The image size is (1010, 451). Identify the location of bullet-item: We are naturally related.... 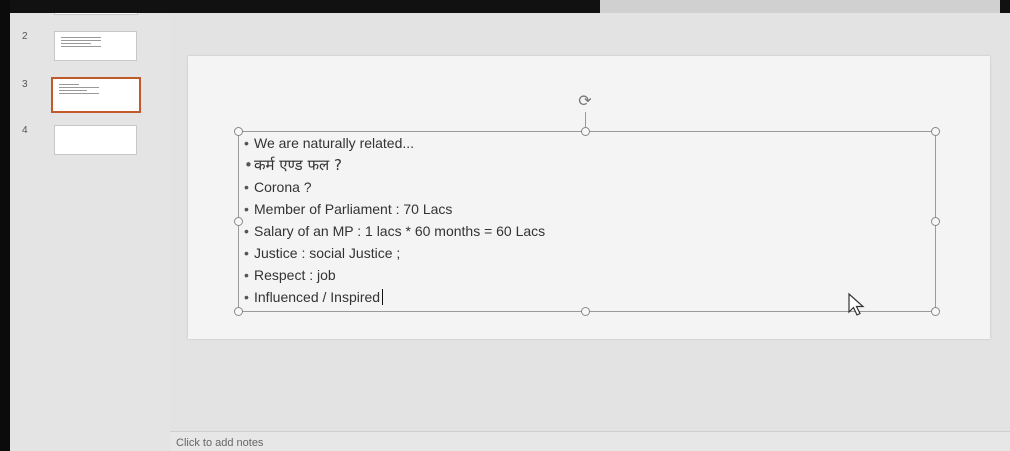
(524, 143).